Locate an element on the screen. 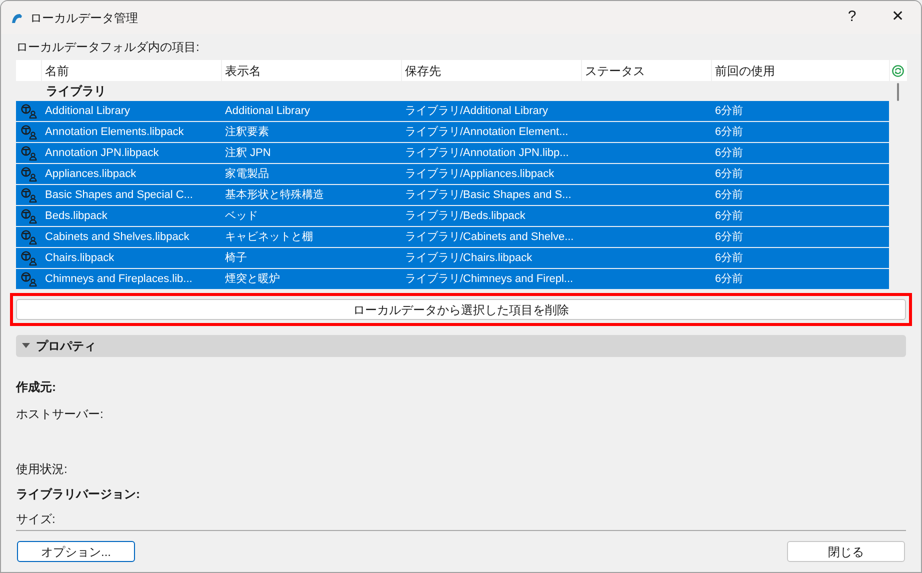 The width and height of the screenshot is (922, 573). list-label: ローカルデータフォルダ内の項目: is located at coordinates (108, 47).